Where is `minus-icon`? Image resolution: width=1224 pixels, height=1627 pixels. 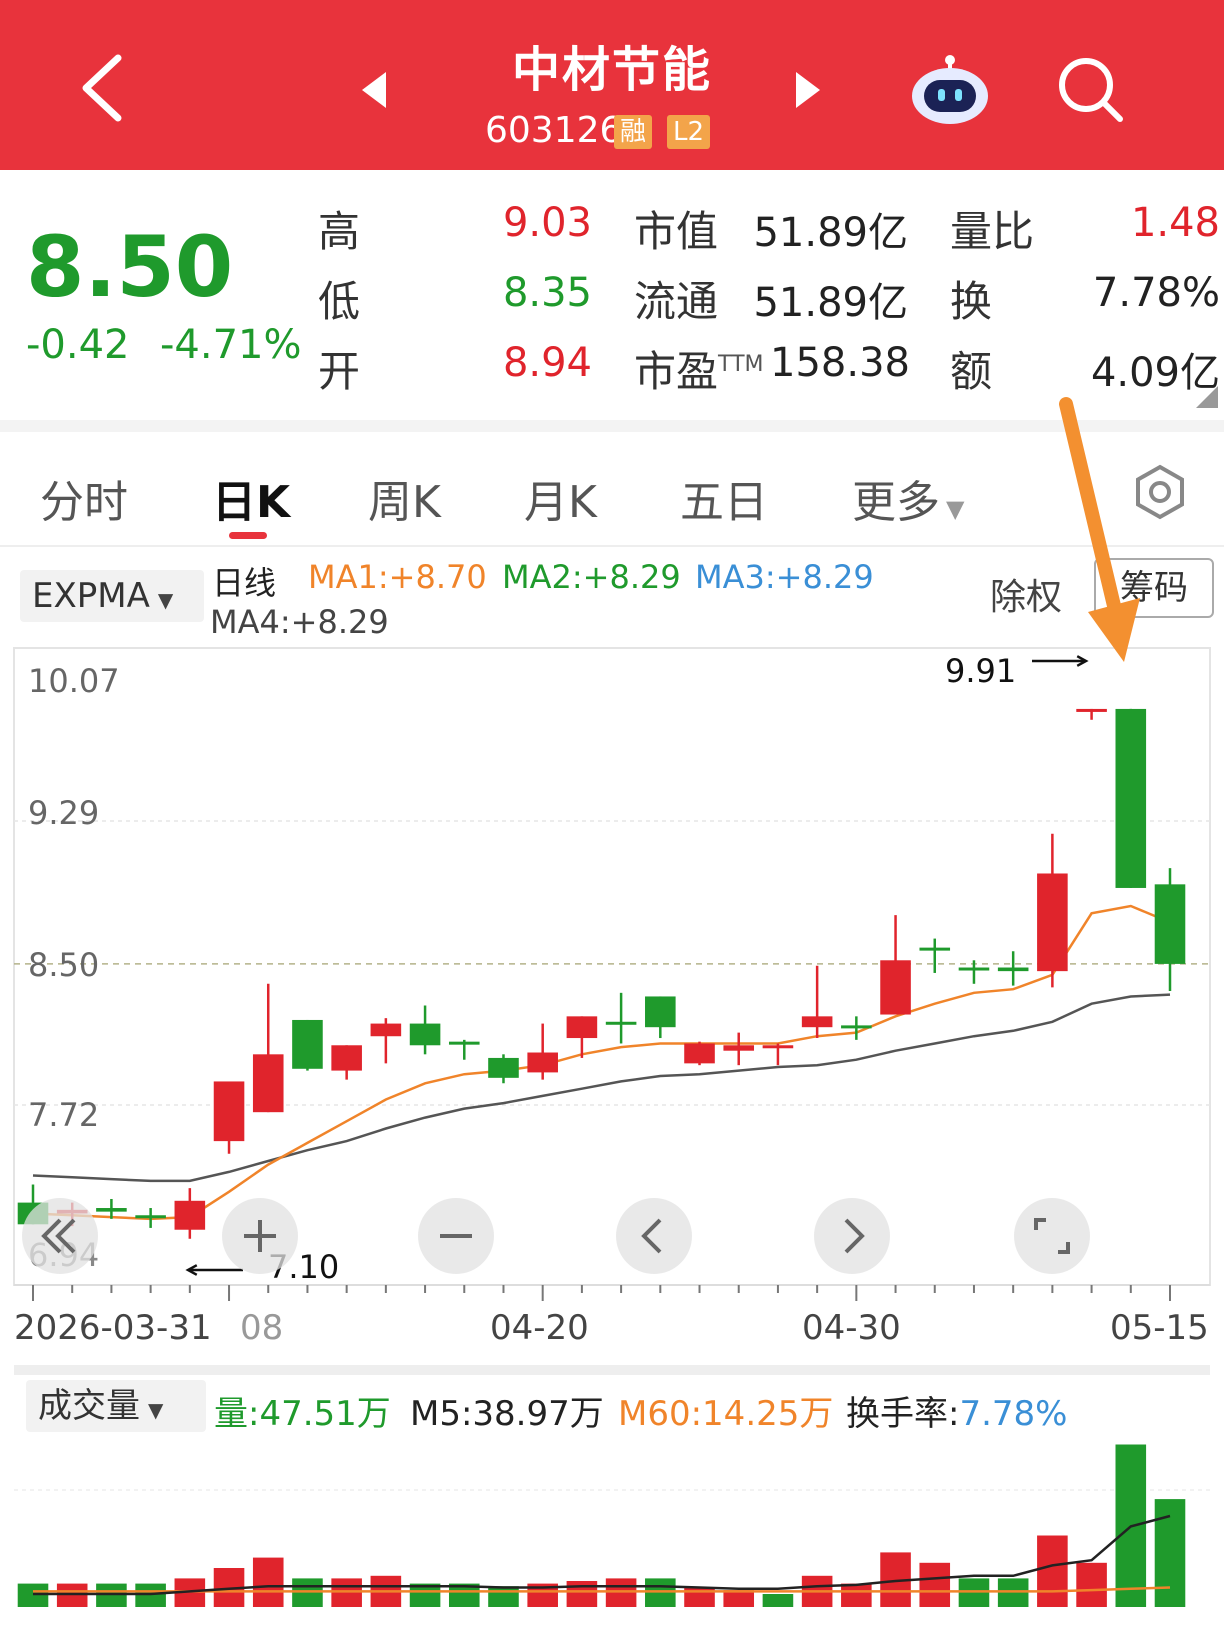
minus-icon is located at coordinates (456, 1236).